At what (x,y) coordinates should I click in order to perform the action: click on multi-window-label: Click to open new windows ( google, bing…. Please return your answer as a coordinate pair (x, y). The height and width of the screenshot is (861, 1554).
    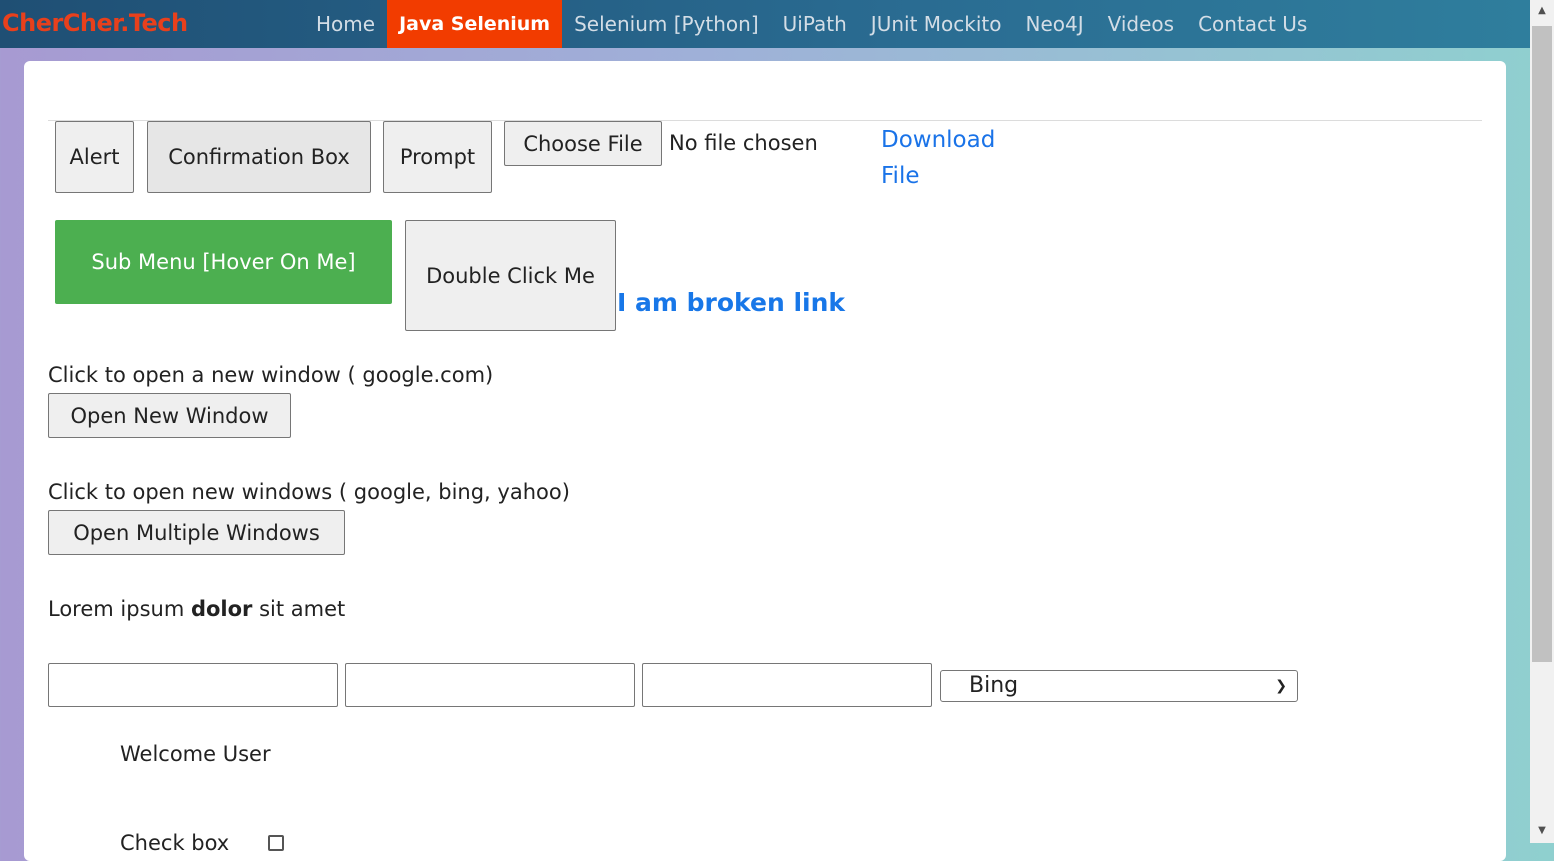
    Looking at the image, I should click on (309, 492).